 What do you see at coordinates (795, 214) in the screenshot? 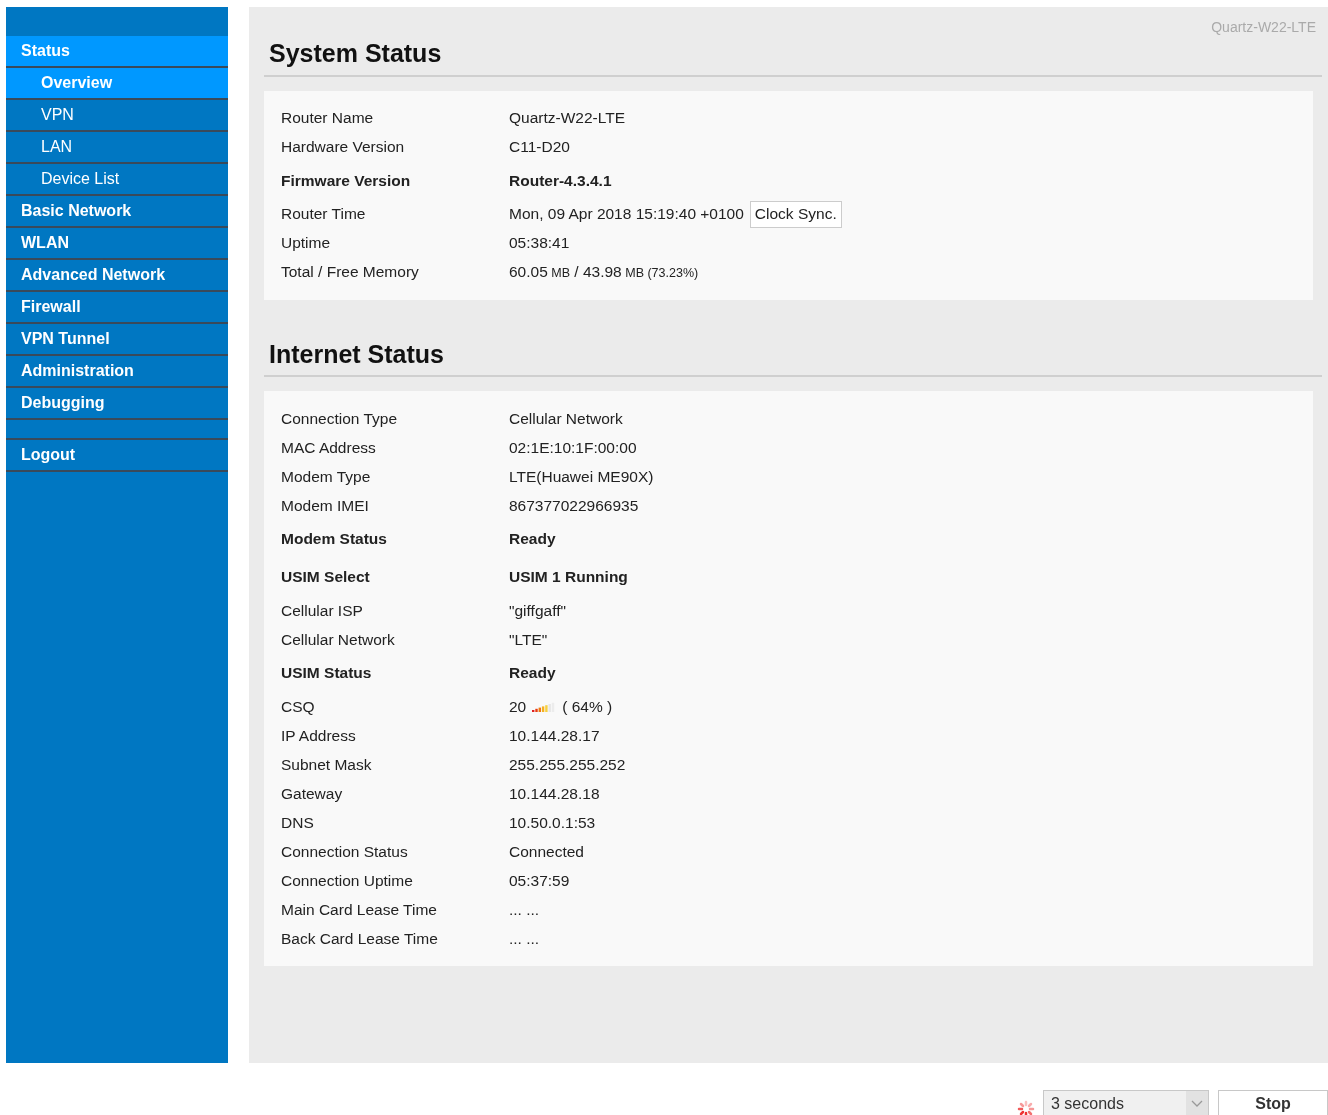
I see `clock-sync-button: Clock Sync.` at bounding box center [795, 214].